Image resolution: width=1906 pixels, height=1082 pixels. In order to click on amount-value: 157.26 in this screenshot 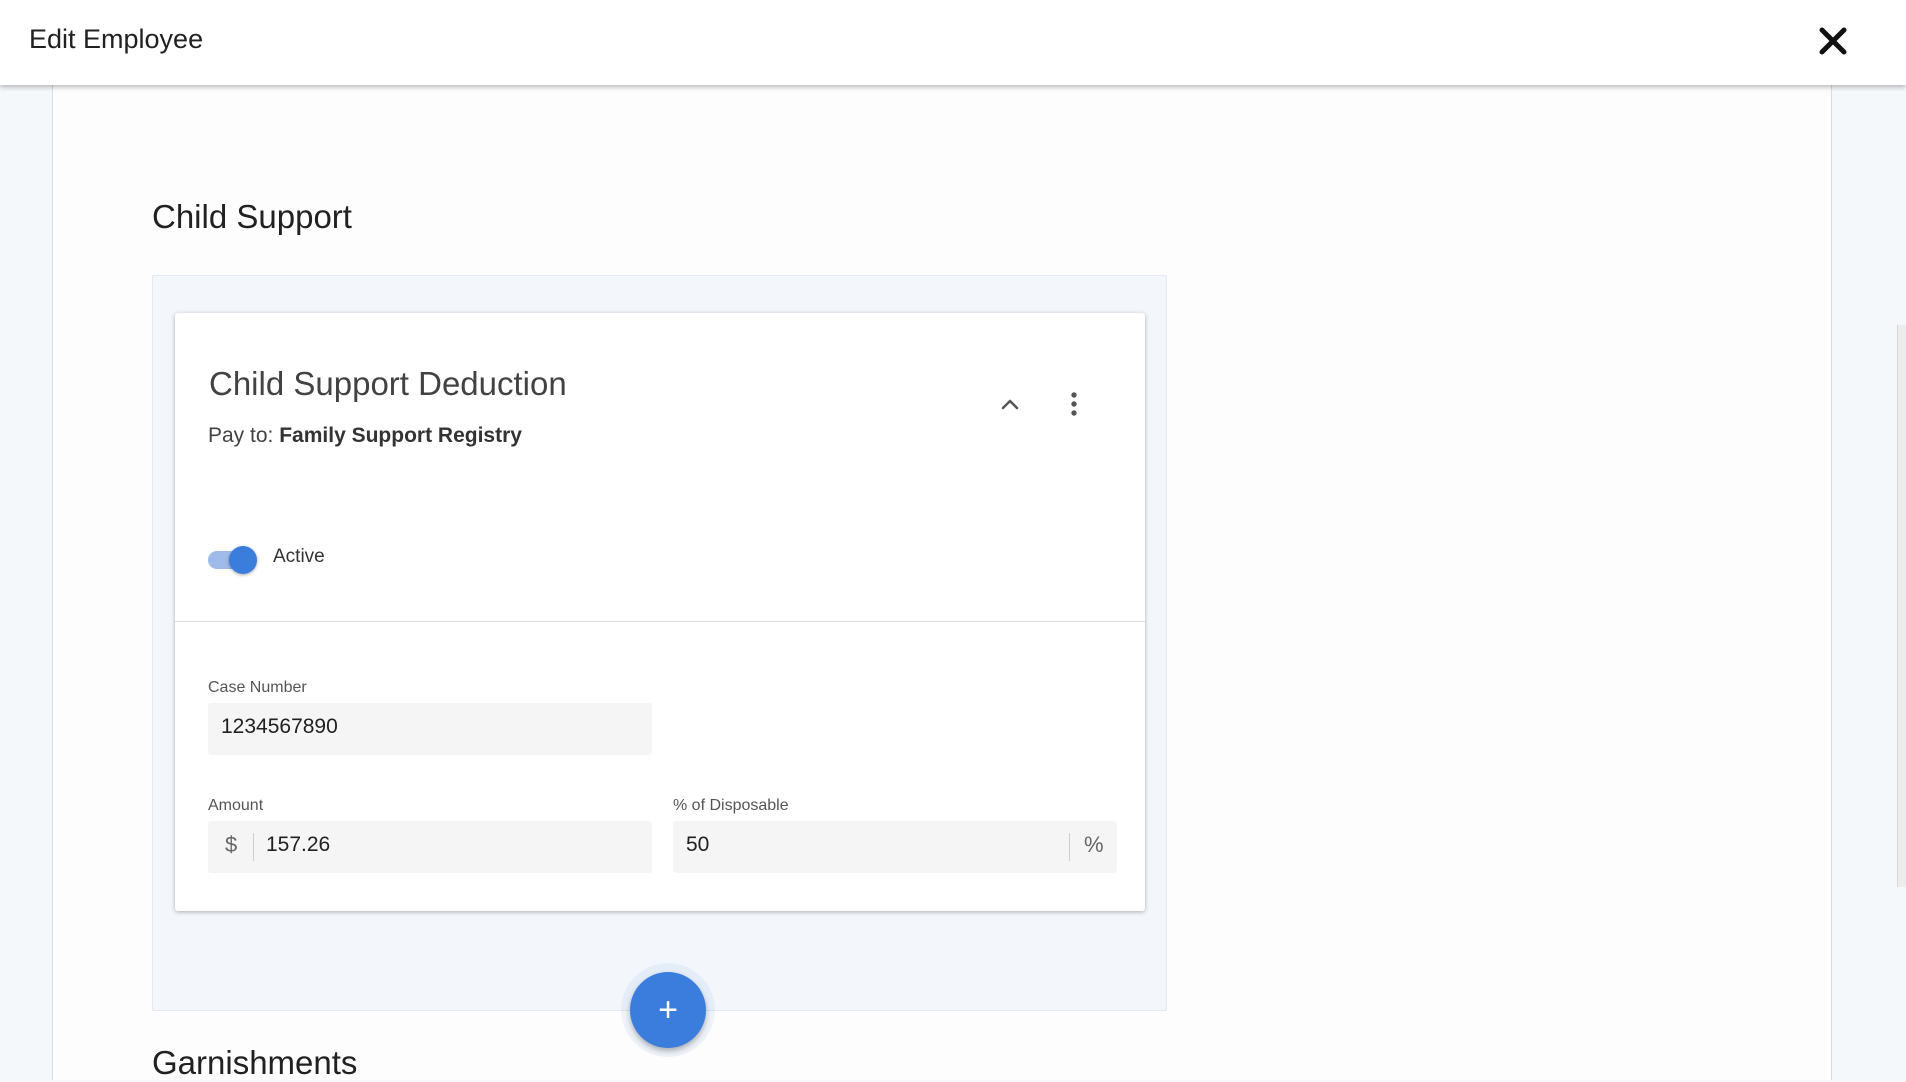, I will do `click(298, 844)`.